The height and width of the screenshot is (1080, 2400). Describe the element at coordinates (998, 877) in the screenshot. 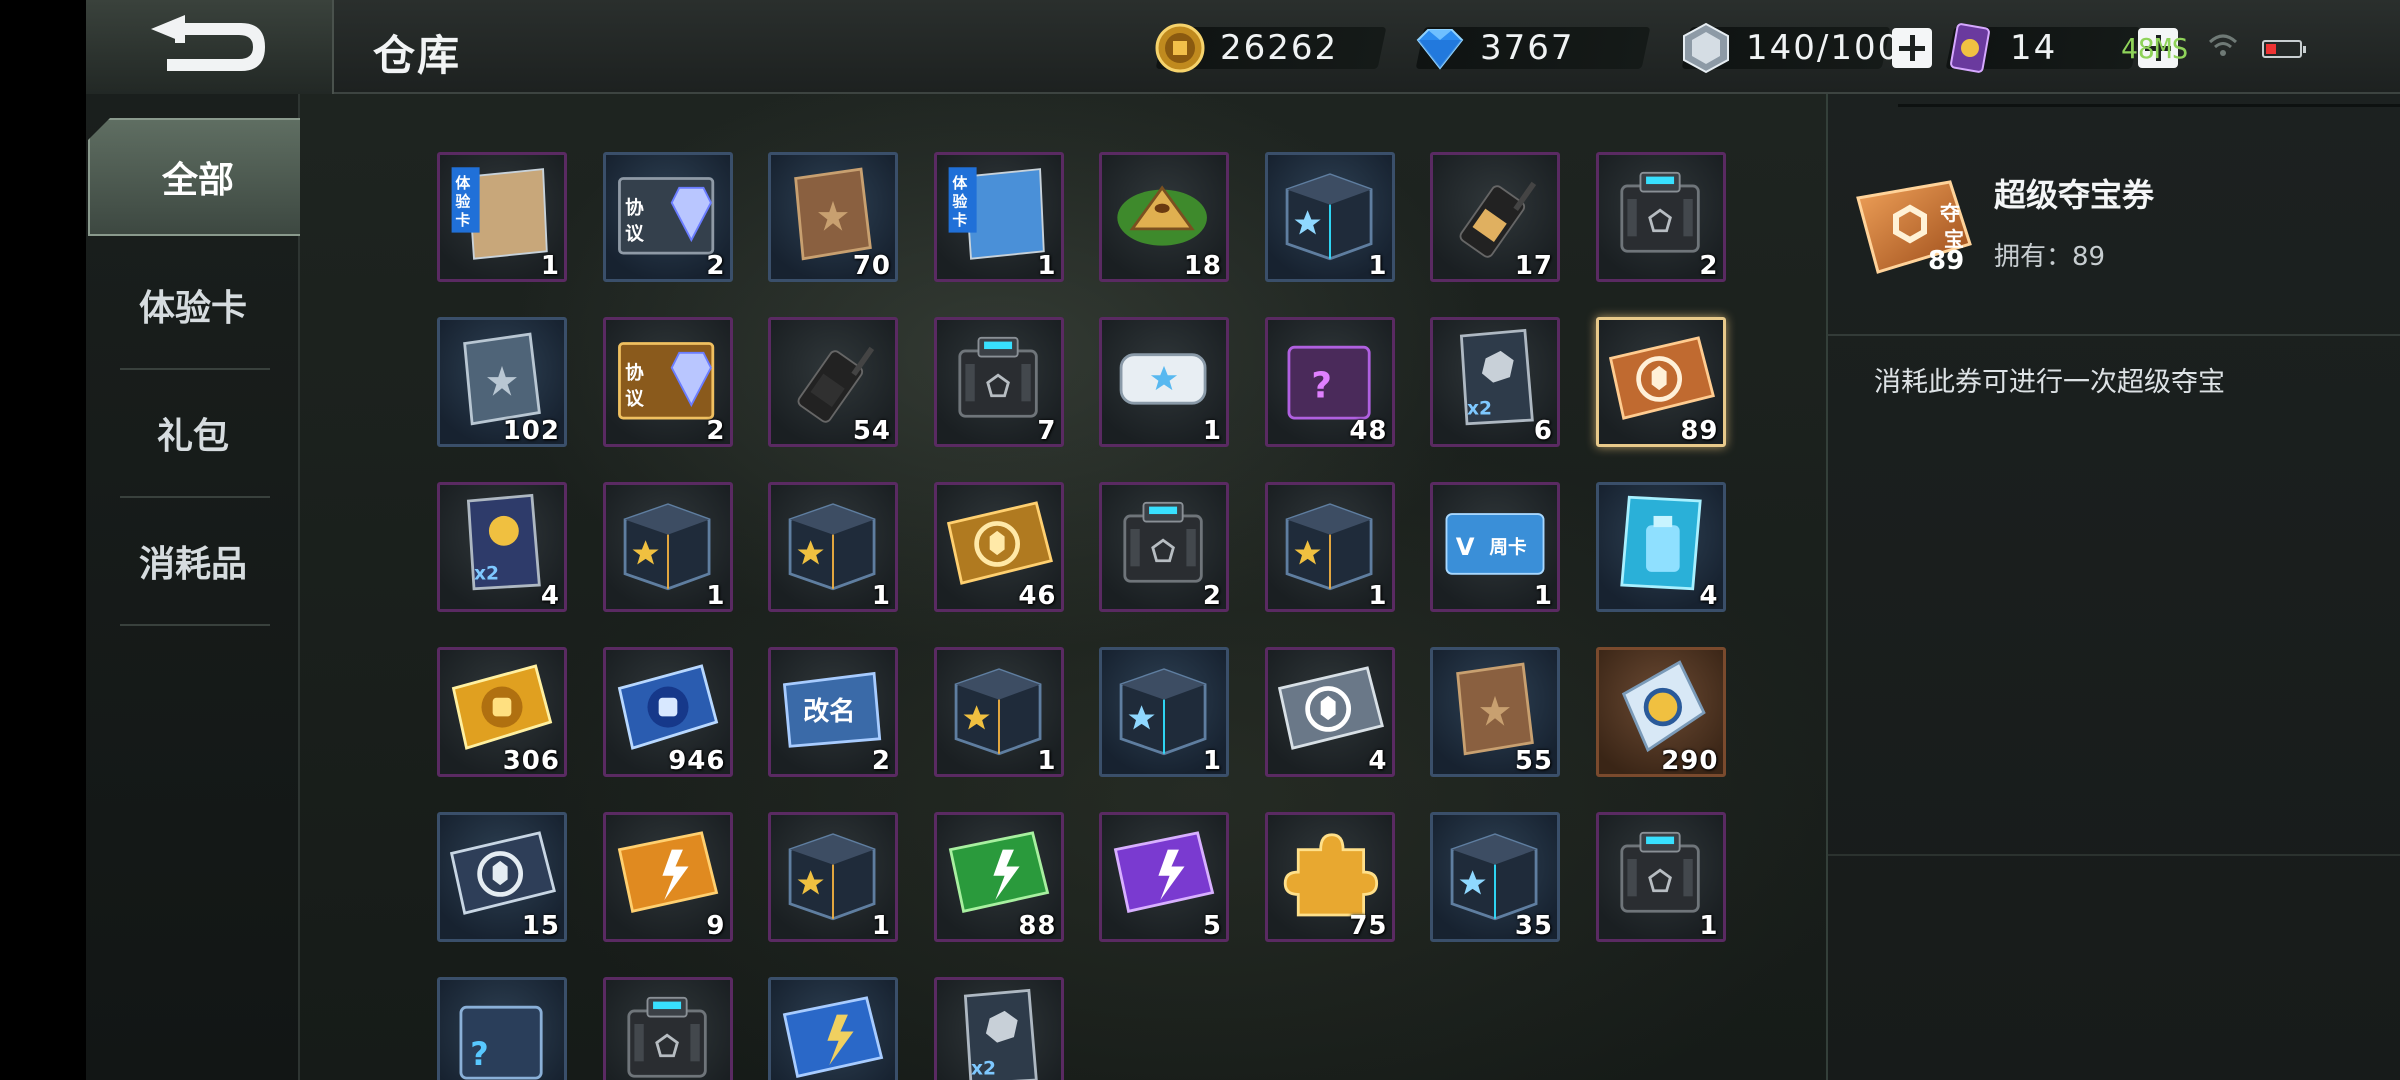

I see `inventory-slot: 88` at that location.